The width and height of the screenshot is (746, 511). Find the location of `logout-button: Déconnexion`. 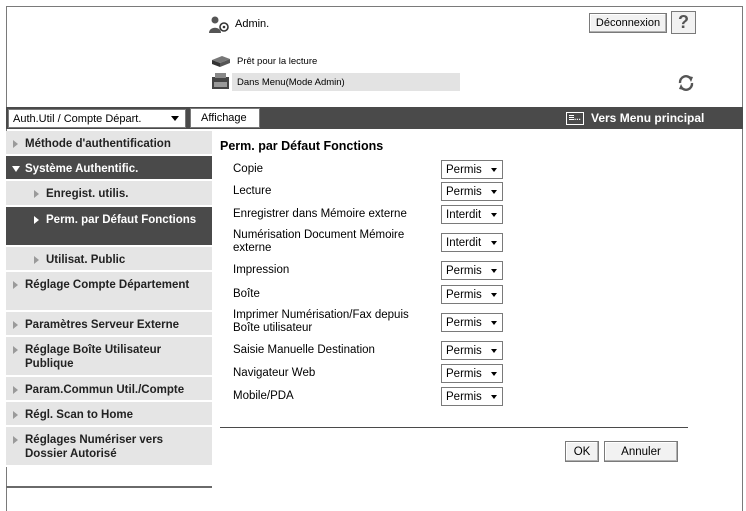

logout-button: Déconnexion is located at coordinates (628, 23).